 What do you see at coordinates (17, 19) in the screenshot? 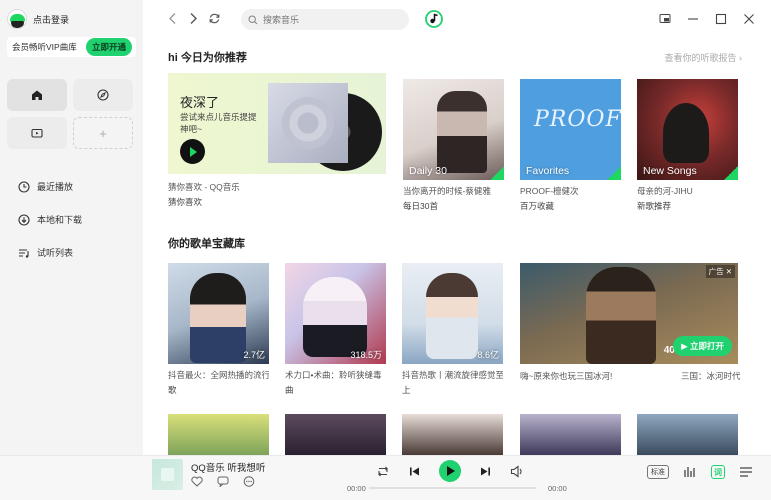
I see `avatar` at bounding box center [17, 19].